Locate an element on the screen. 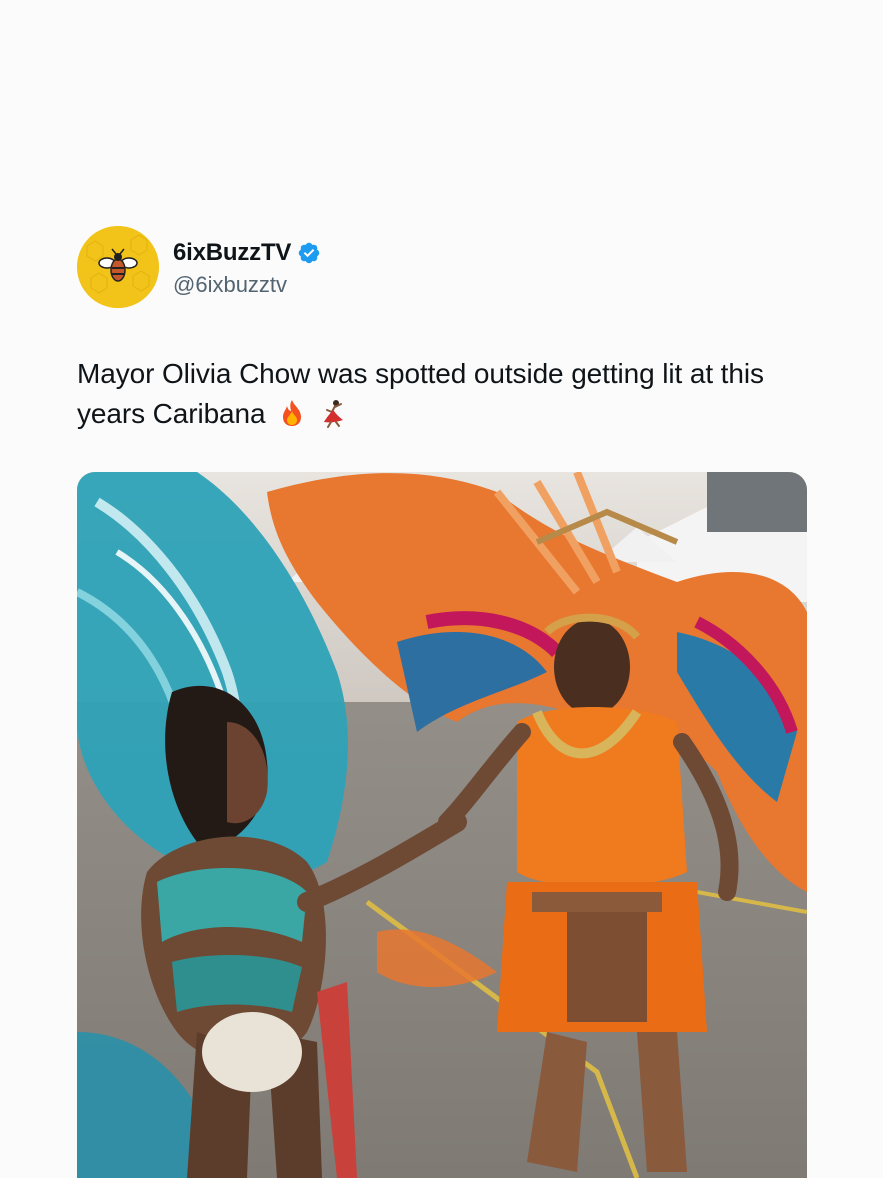 This screenshot has height=1178, width=883. avatar is located at coordinates (118, 267).